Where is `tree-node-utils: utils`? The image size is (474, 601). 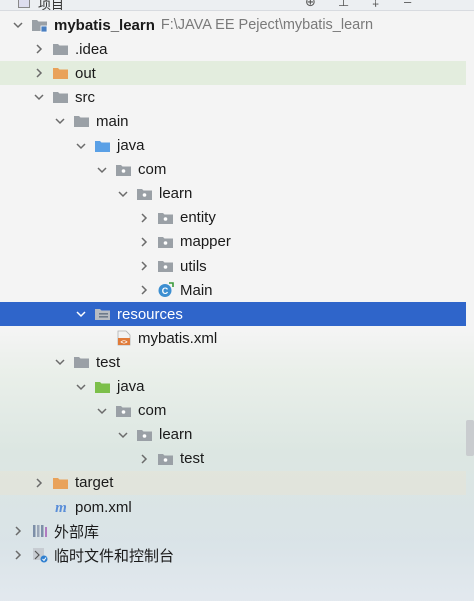 tree-node-utils: utils is located at coordinates (233, 266).